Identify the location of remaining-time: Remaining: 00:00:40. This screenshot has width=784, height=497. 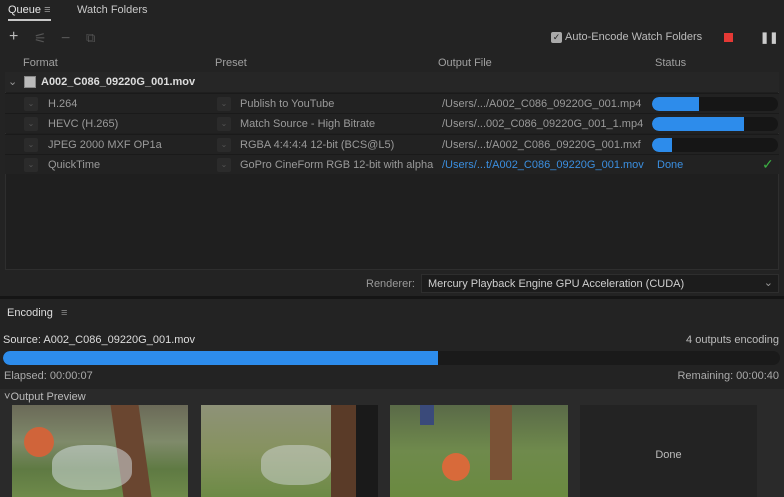
(728, 376).